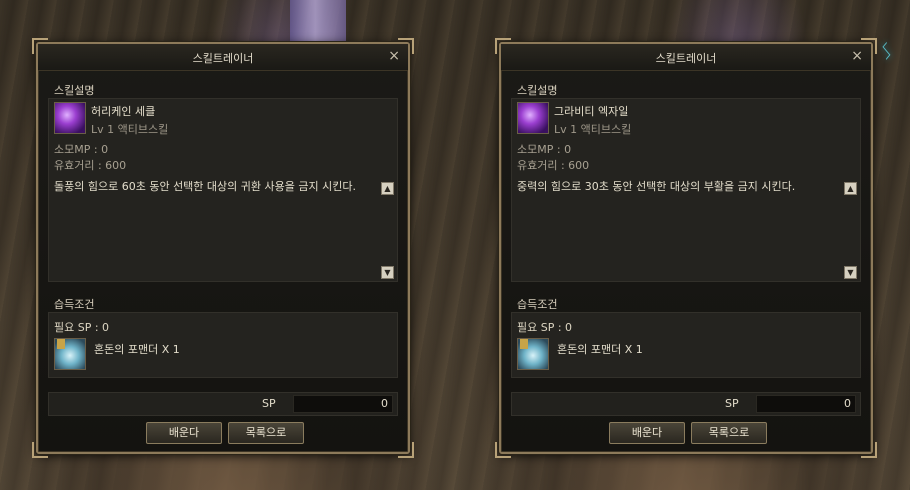 The image size is (910, 490). What do you see at coordinates (656, 186) in the screenshot?
I see `skill-description: 중력의 힘으로 30초 동안 선택한 대상의 부활을 금지 시킨다.` at bounding box center [656, 186].